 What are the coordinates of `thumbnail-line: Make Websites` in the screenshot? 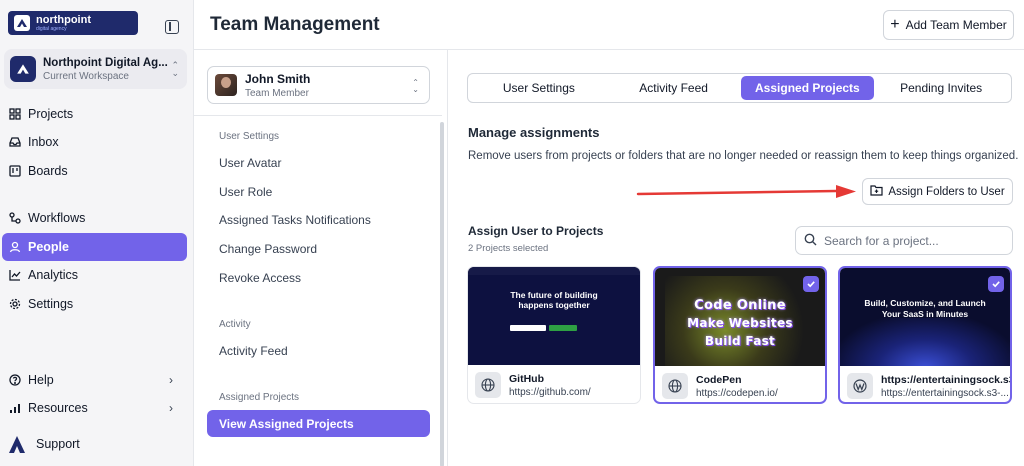 It's located at (740, 323).